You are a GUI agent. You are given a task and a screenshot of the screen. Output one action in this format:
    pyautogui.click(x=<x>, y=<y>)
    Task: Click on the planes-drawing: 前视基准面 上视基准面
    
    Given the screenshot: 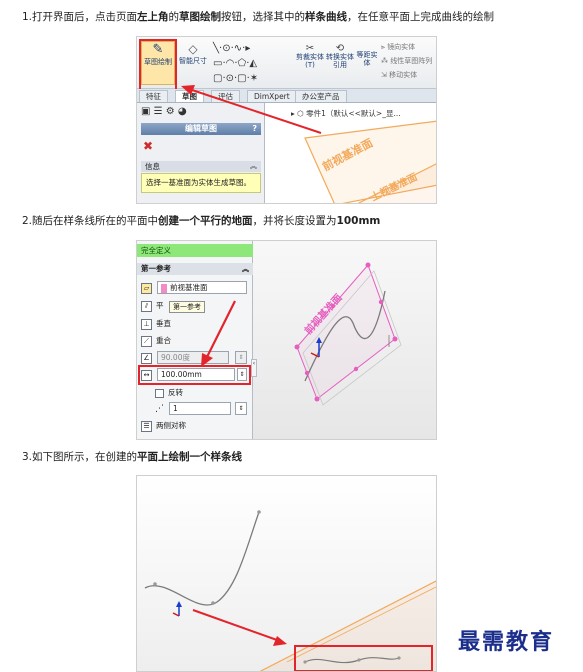 What is the action you would take?
    pyautogui.click(x=370, y=161)
    